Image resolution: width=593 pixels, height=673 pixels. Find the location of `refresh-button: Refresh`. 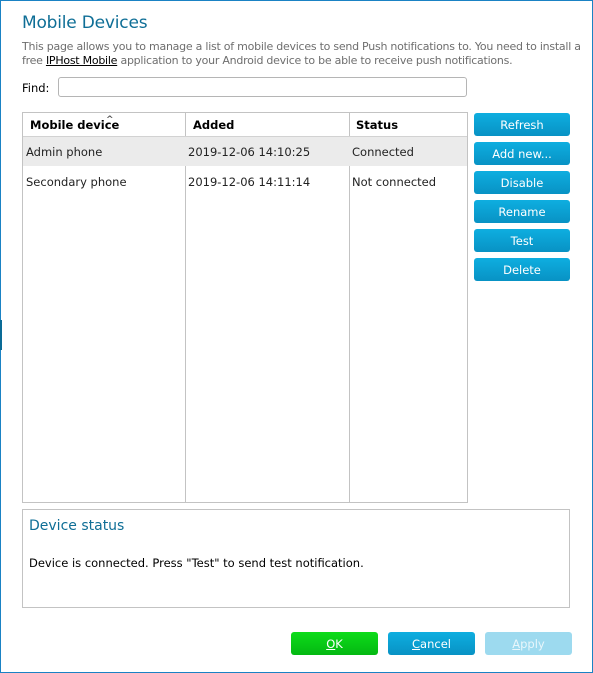

refresh-button: Refresh is located at coordinates (522, 124).